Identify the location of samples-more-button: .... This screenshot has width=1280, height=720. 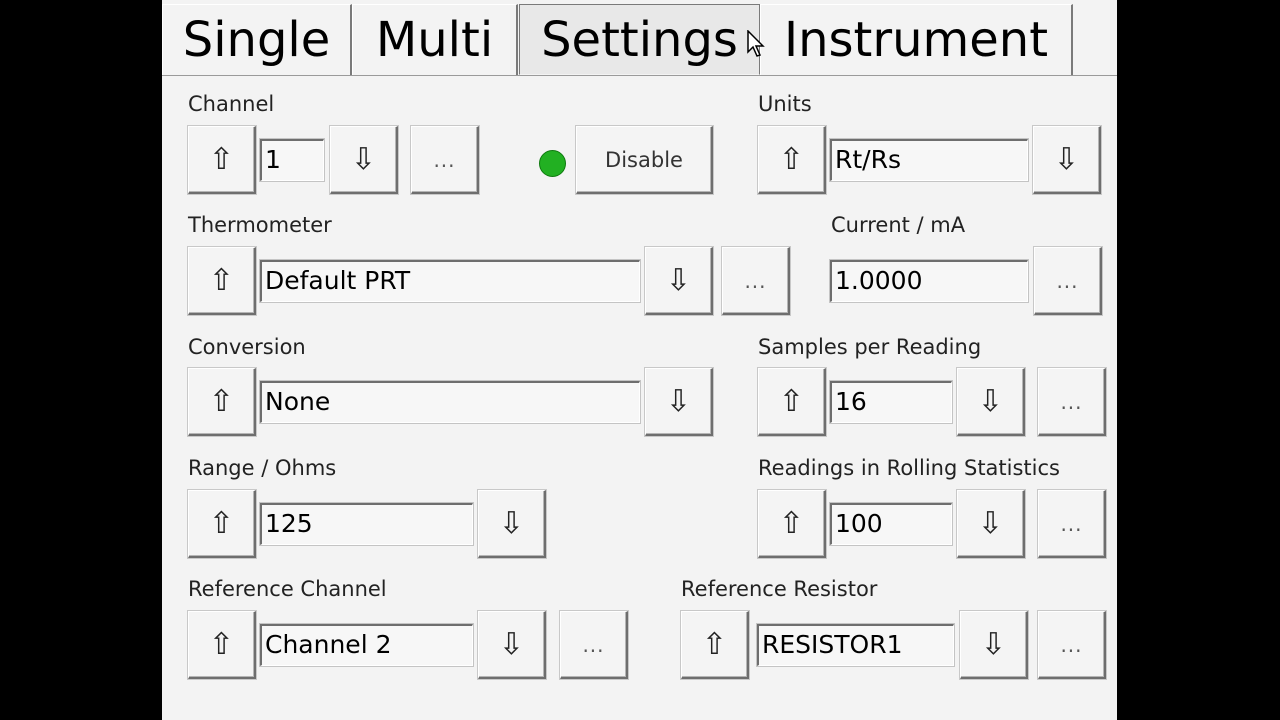
(1072, 402).